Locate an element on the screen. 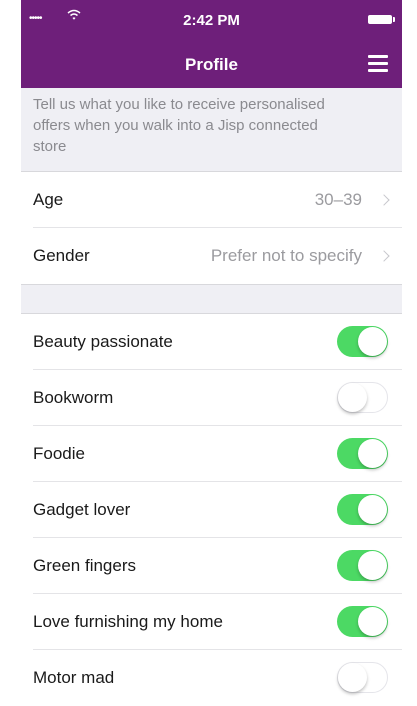 This screenshot has width=417, height=706. interest-label: Gadget lover is located at coordinates (82, 509).